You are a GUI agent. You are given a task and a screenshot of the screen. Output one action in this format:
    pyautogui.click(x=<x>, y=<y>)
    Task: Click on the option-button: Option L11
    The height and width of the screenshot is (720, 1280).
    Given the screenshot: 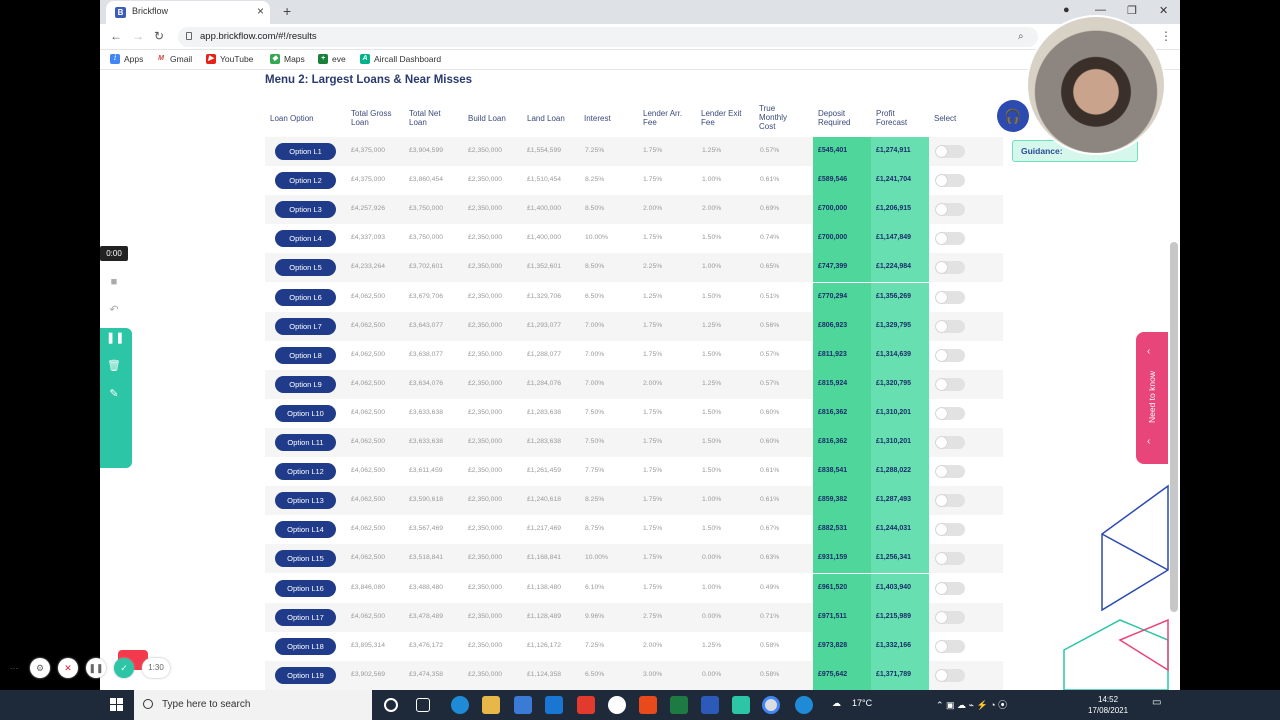 What is the action you would take?
    pyautogui.click(x=305, y=442)
    